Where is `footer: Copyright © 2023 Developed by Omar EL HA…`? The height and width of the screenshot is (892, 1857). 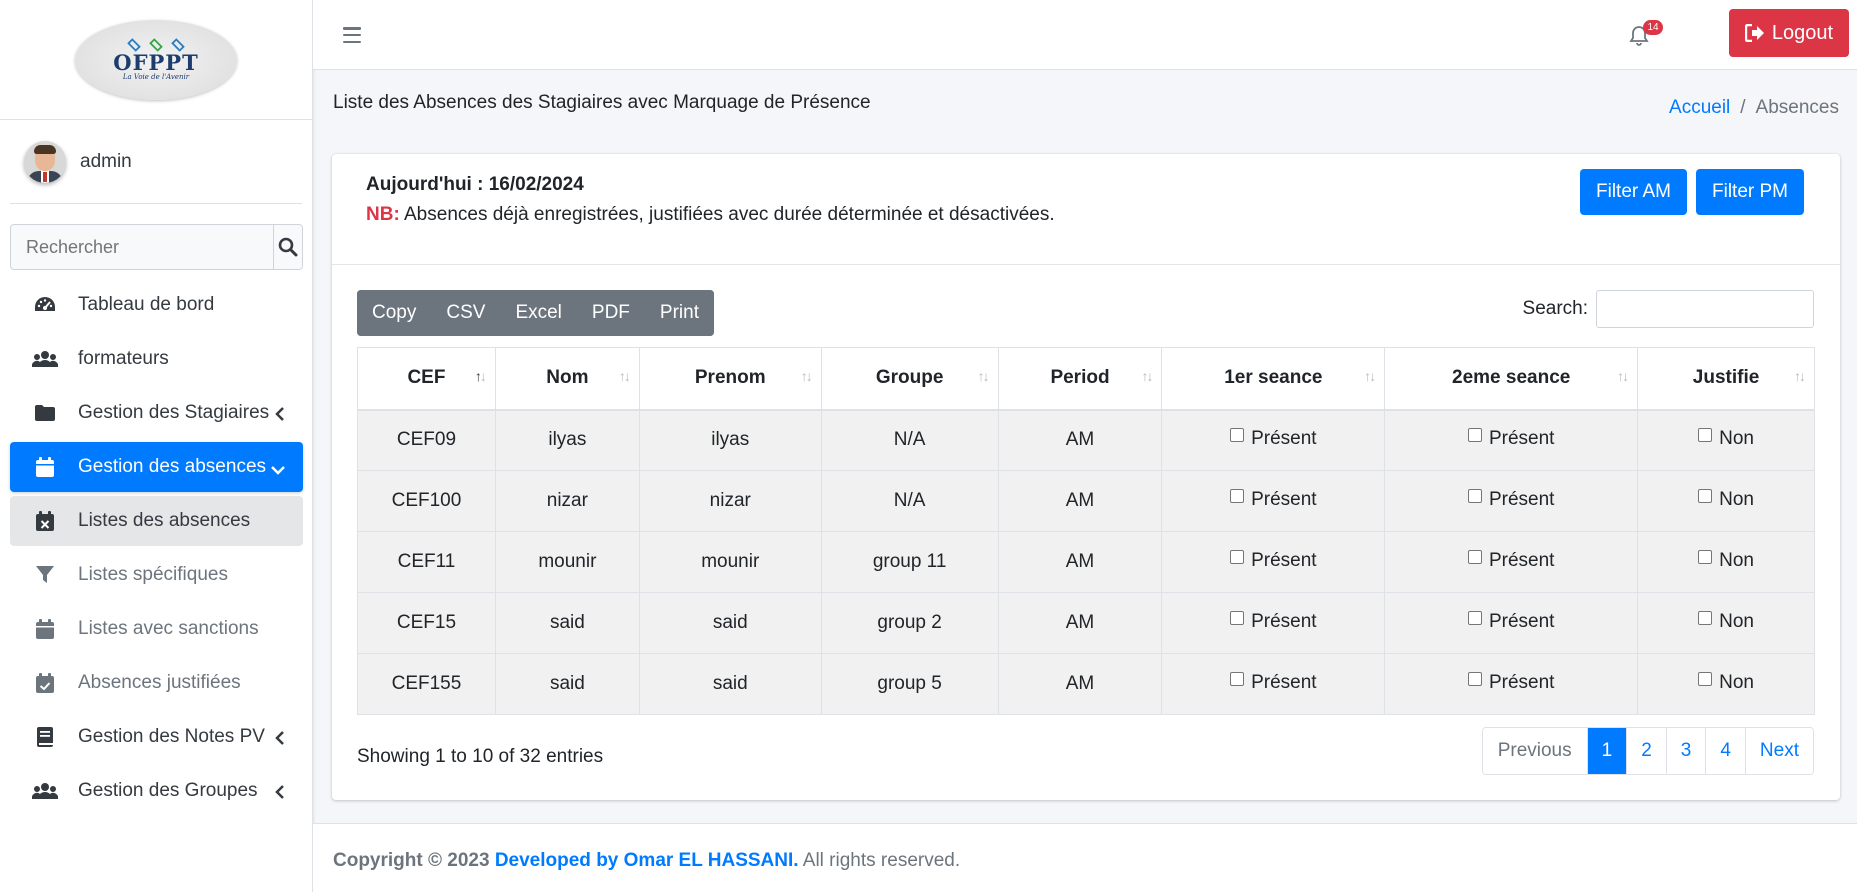
footer: Copyright © 2023 Developed by Omar EL HA… is located at coordinates (1085, 857).